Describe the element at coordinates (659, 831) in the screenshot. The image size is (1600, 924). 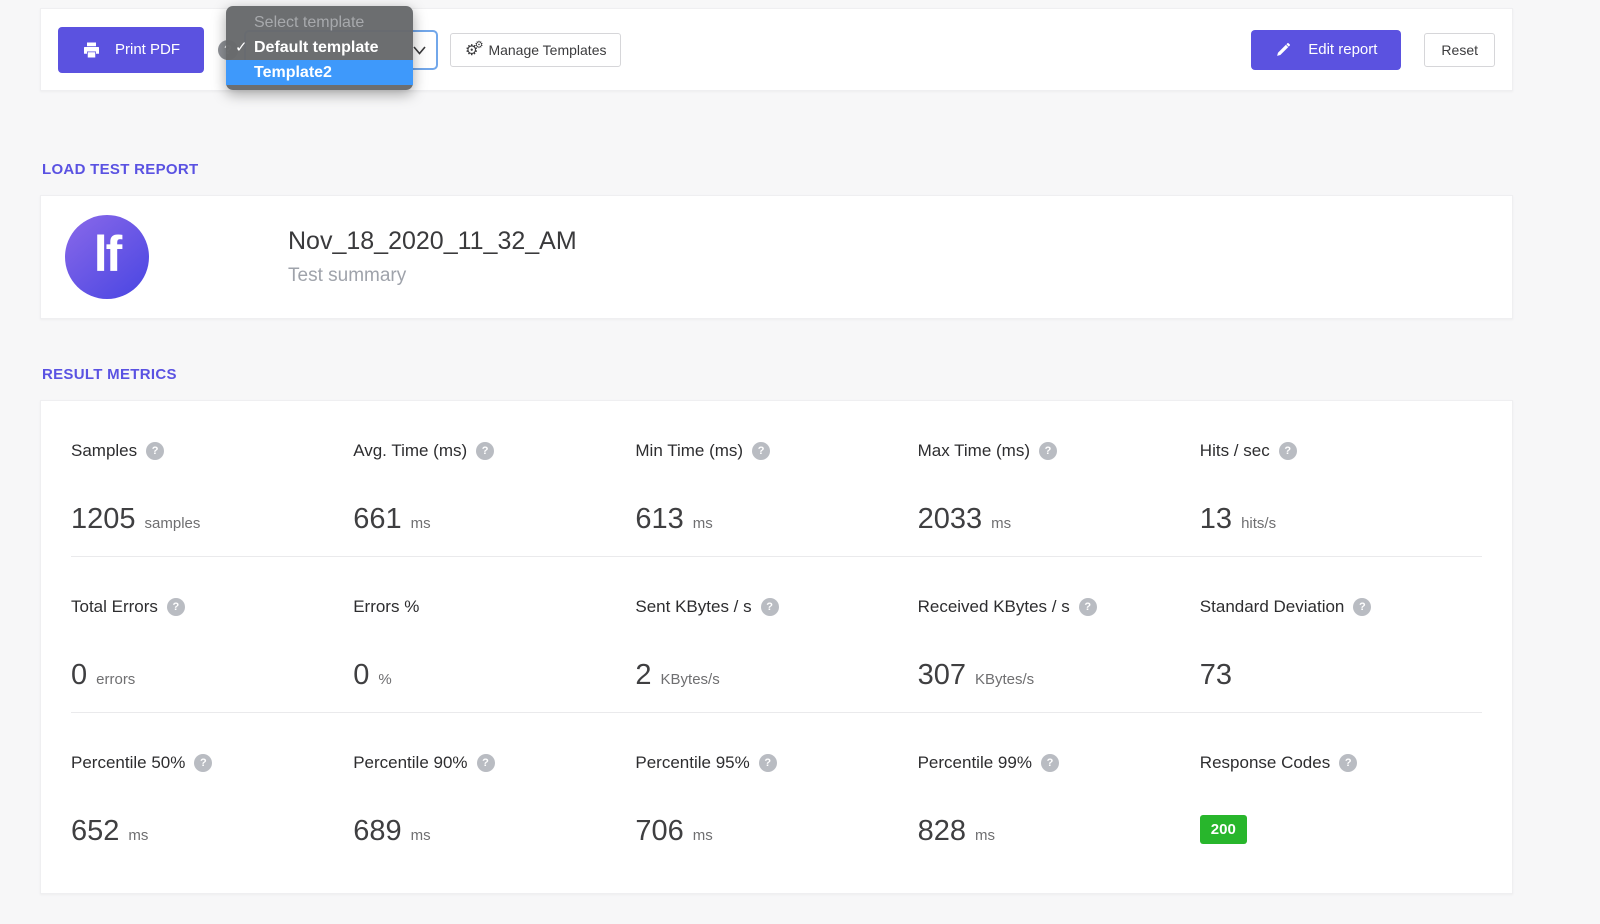
I see `metric-value: 706` at that location.